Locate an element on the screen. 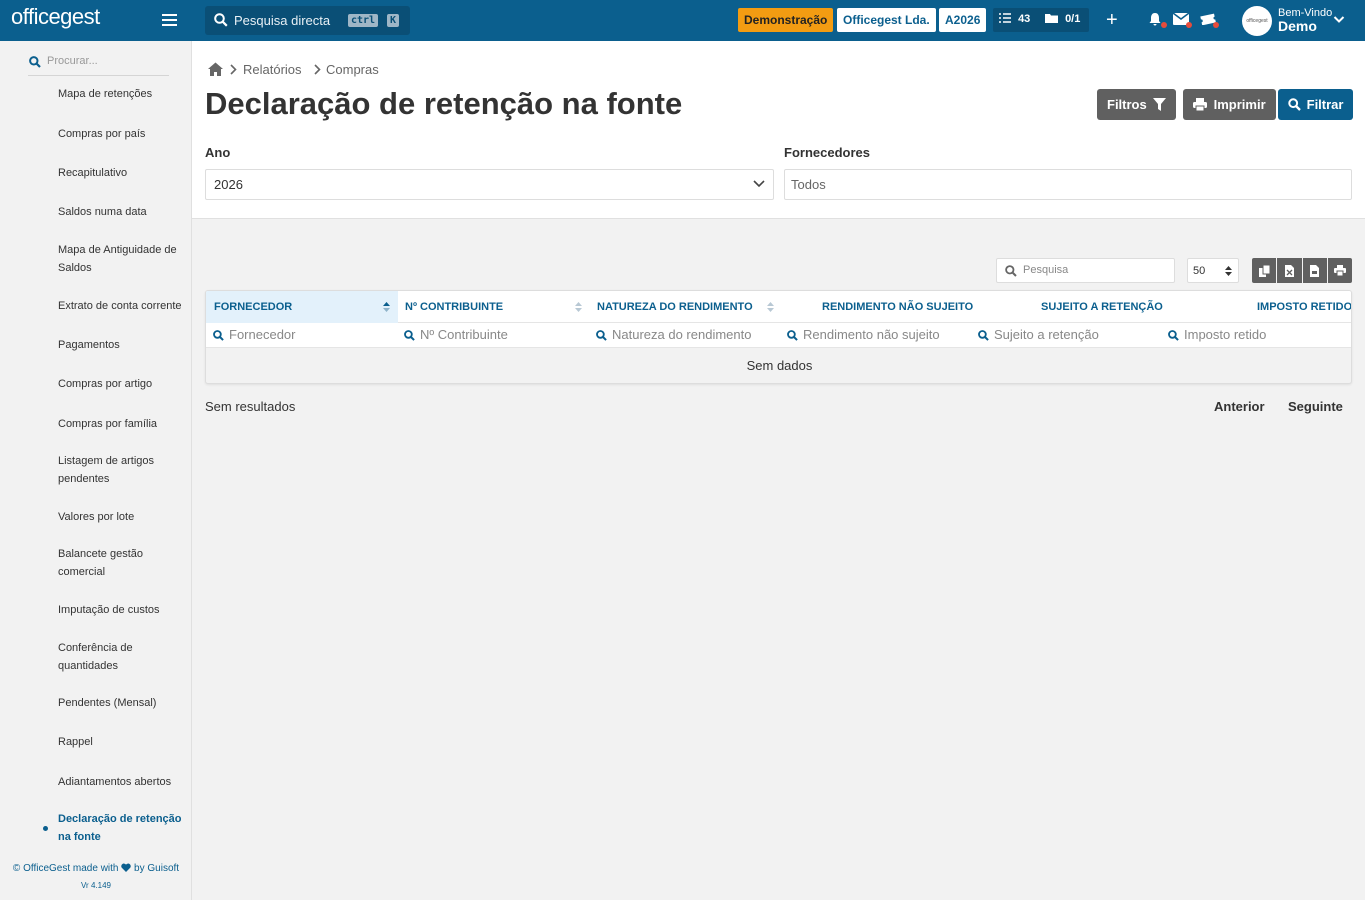  sidebar-item-mapa-antiguidade: Mapa de Antiguidade de Saldos is located at coordinates (125, 259).